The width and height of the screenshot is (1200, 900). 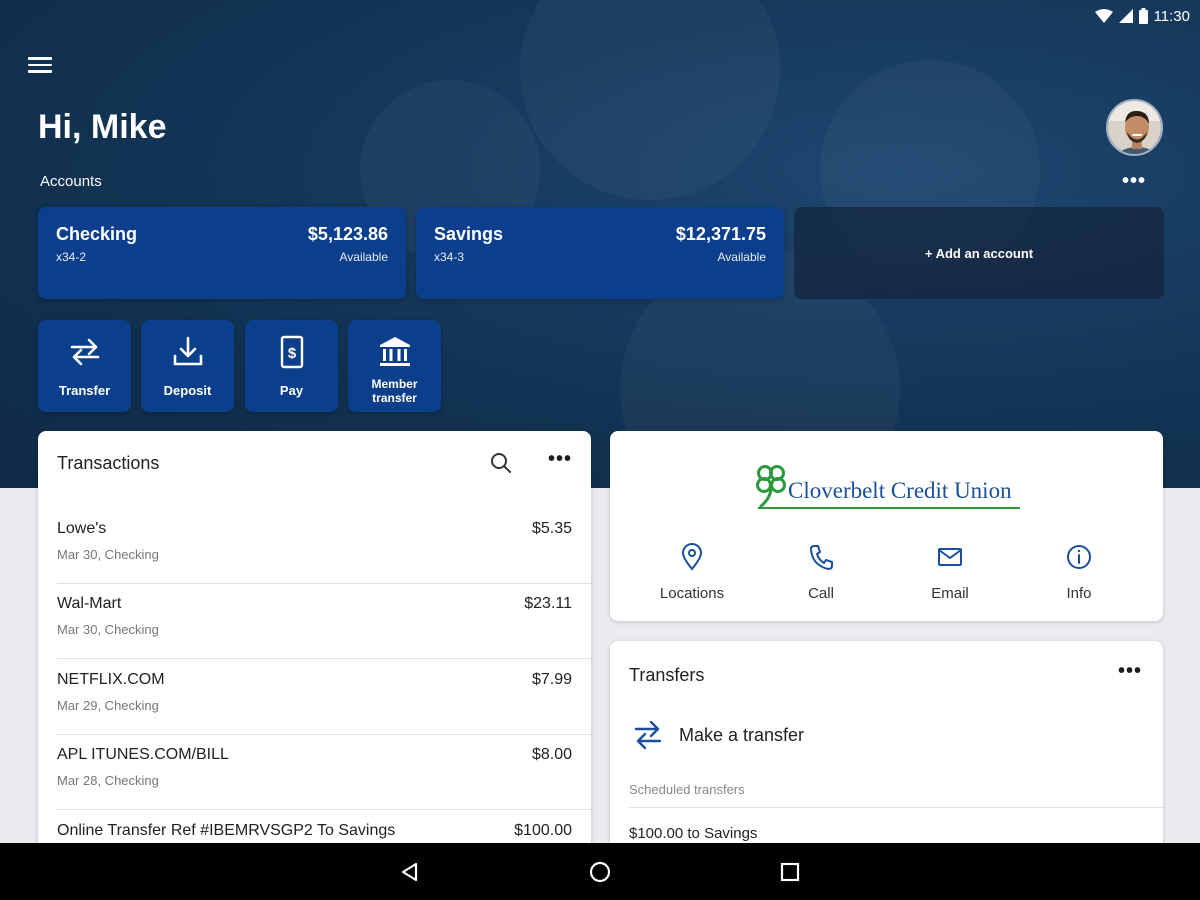 I want to click on call-label: Call, so click(x=821, y=593).